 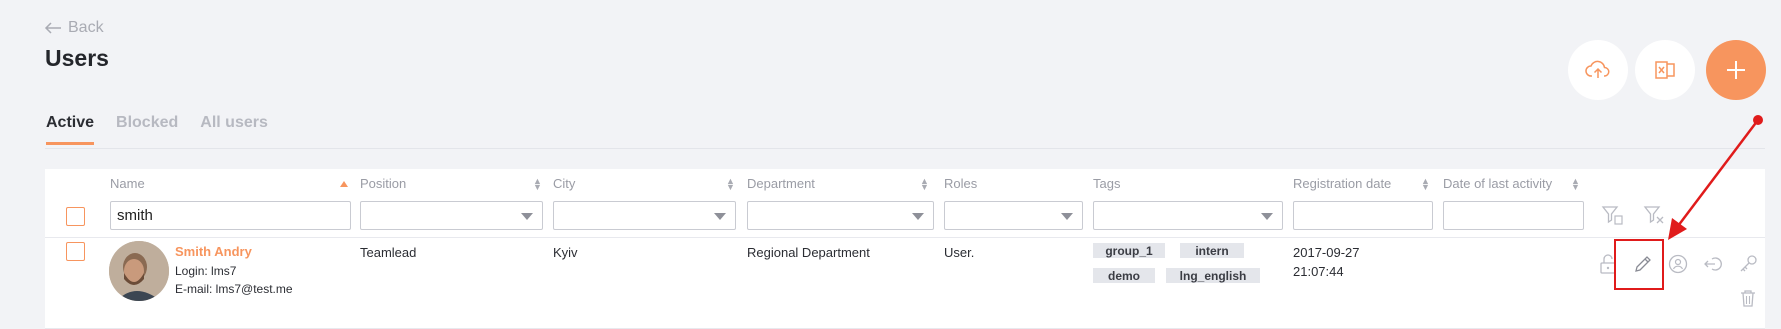 I want to click on column-header-tags: Tags, so click(x=1106, y=183).